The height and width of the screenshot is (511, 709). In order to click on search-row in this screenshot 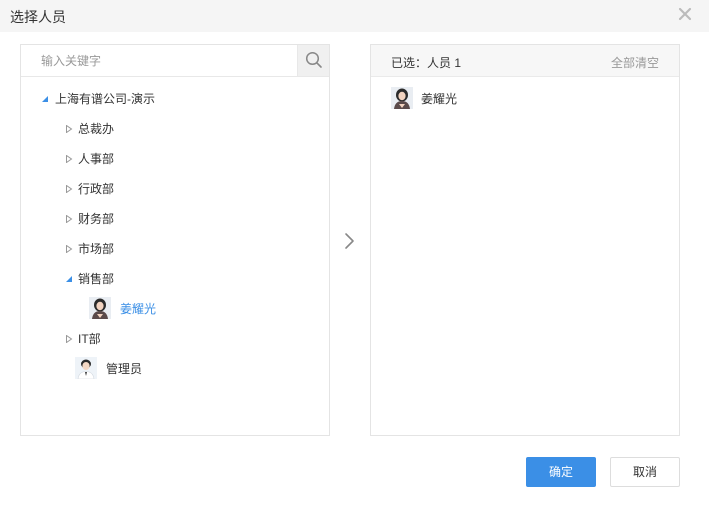, I will do `click(175, 61)`.